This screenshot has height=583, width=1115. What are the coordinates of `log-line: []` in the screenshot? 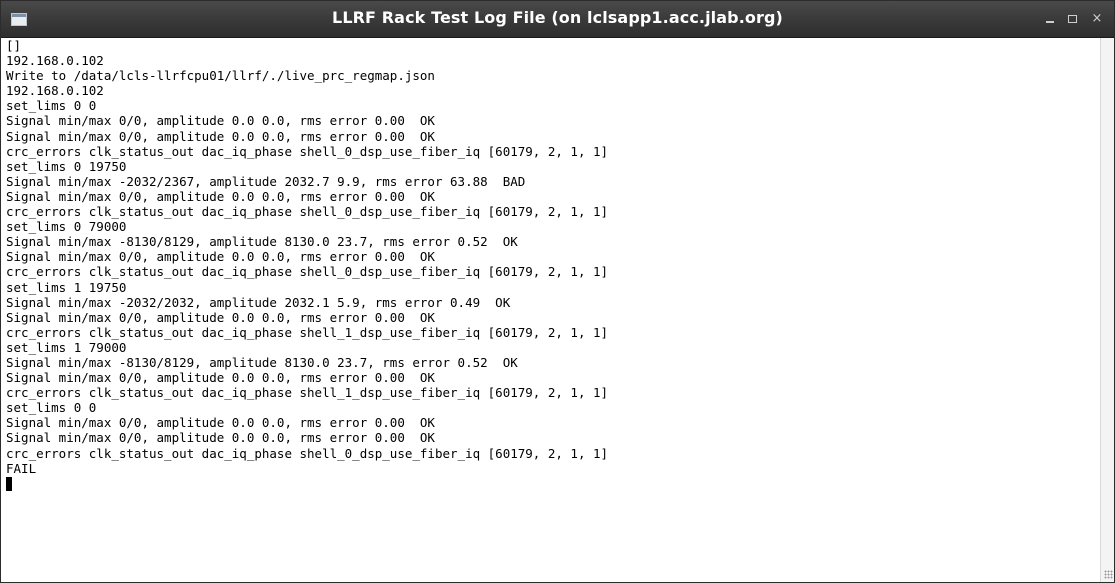 It's located at (14, 45).